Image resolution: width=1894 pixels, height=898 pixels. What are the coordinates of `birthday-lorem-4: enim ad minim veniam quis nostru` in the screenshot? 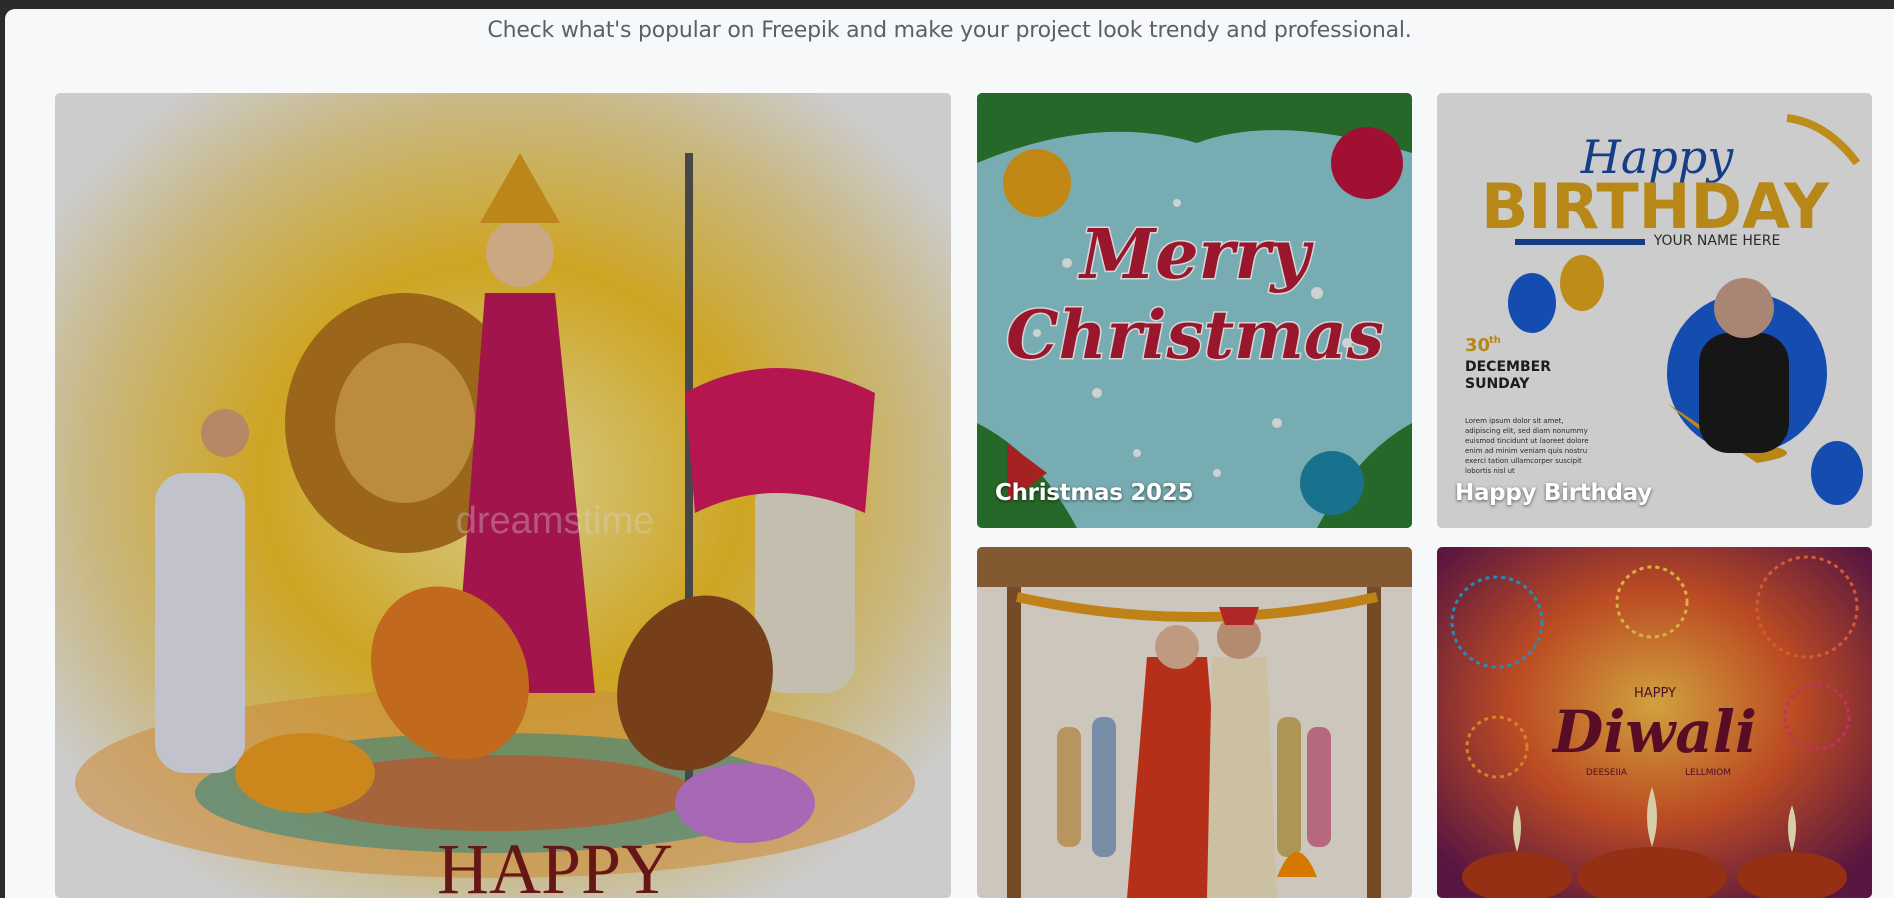 It's located at (1526, 451).